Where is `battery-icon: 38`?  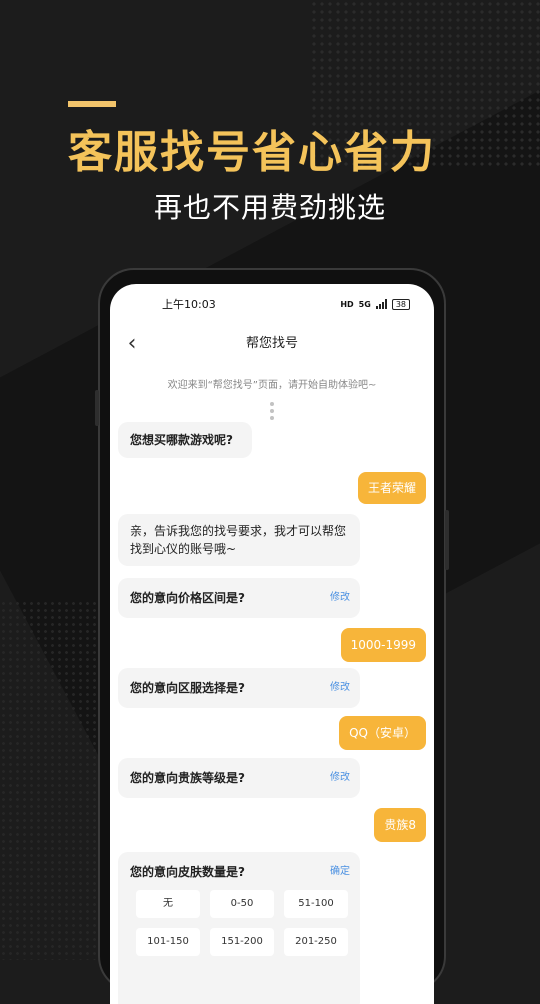 battery-icon: 38 is located at coordinates (400, 304).